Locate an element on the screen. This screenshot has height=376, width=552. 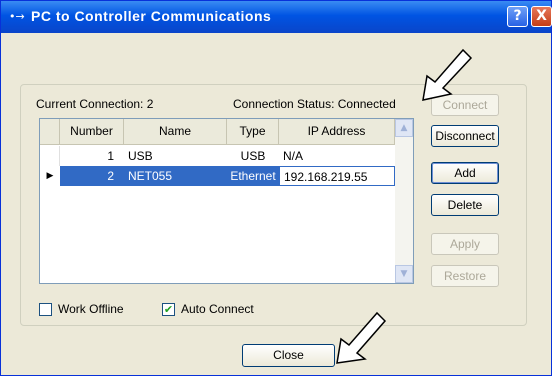
close-window-button: X is located at coordinates (541, 16).